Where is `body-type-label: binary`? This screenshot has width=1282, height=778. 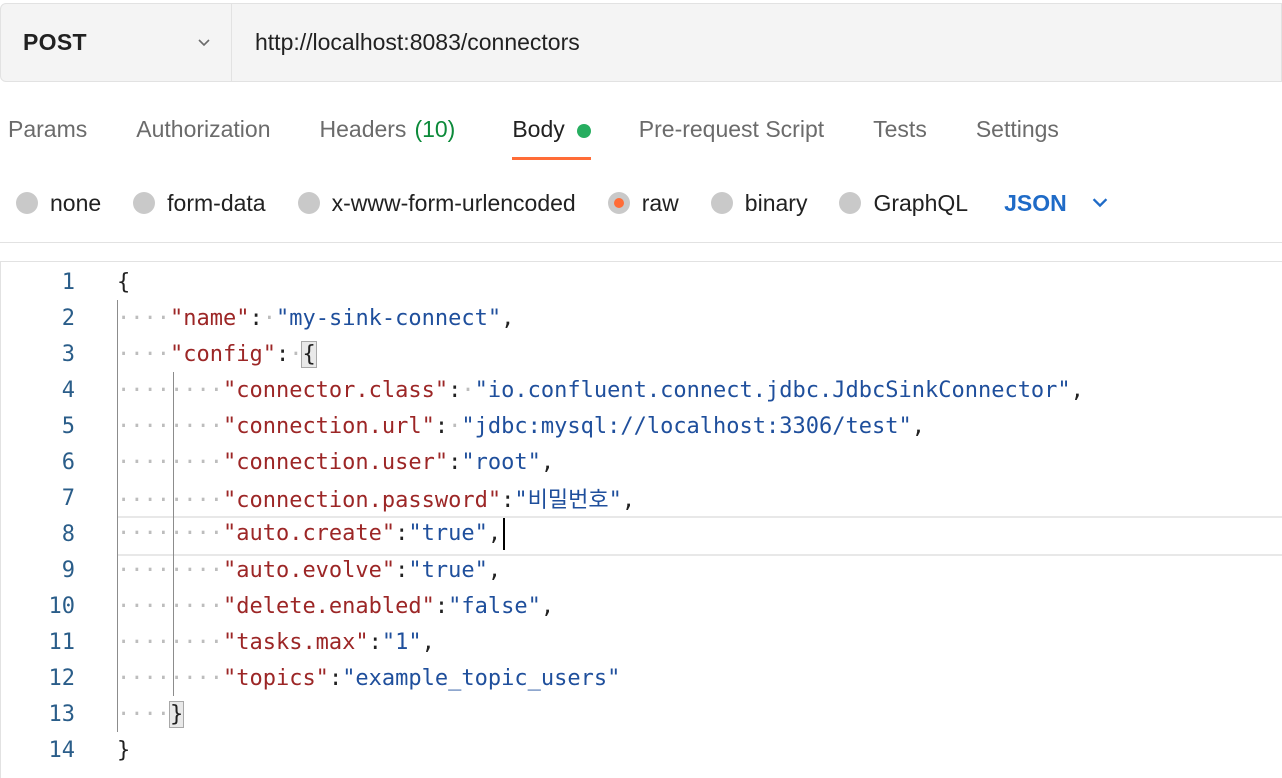 body-type-label: binary is located at coordinates (776, 202).